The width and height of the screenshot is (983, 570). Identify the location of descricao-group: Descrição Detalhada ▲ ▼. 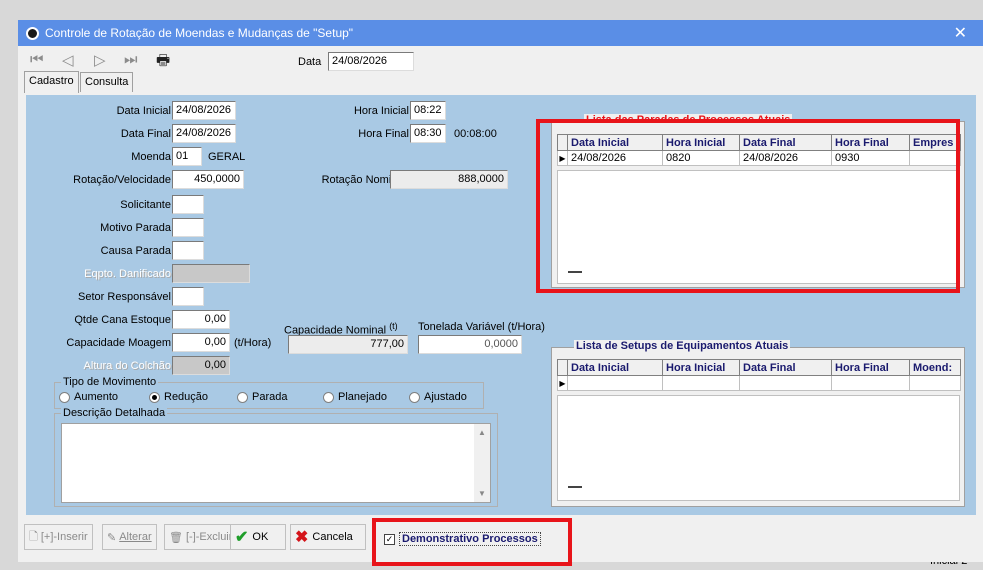
(276, 457).